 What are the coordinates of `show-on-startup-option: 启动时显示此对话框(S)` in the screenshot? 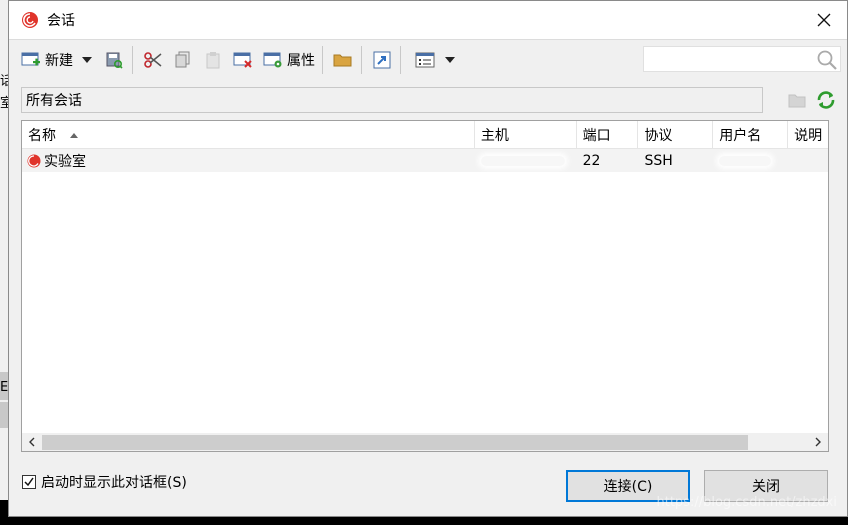 It's located at (104, 482).